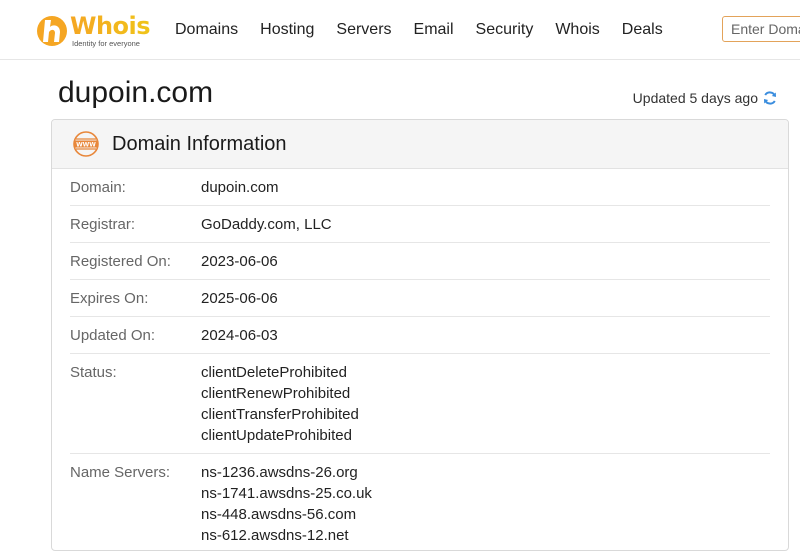  I want to click on row-label: Expires On:, so click(109, 298).